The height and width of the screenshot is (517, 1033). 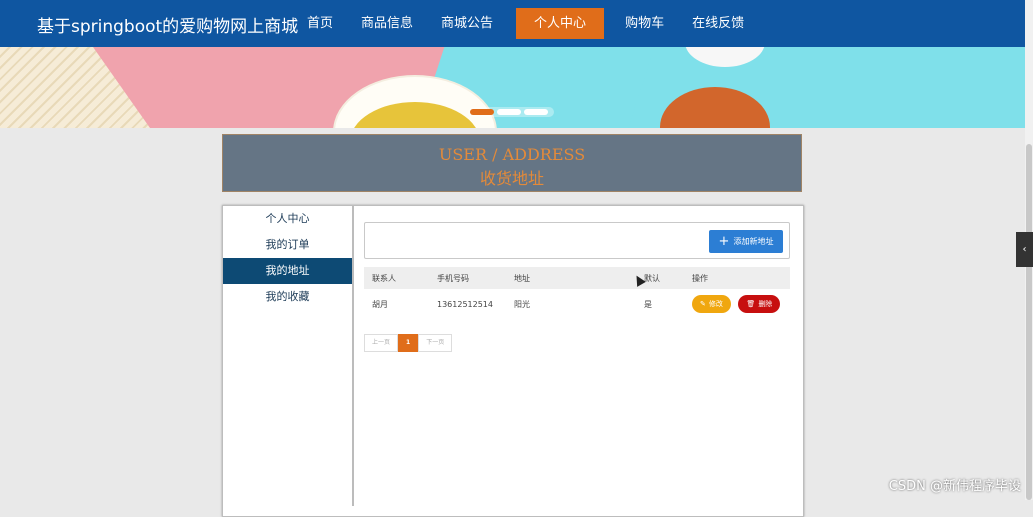 I want to click on nav-personal-center: 个人中心, so click(x=560, y=23).